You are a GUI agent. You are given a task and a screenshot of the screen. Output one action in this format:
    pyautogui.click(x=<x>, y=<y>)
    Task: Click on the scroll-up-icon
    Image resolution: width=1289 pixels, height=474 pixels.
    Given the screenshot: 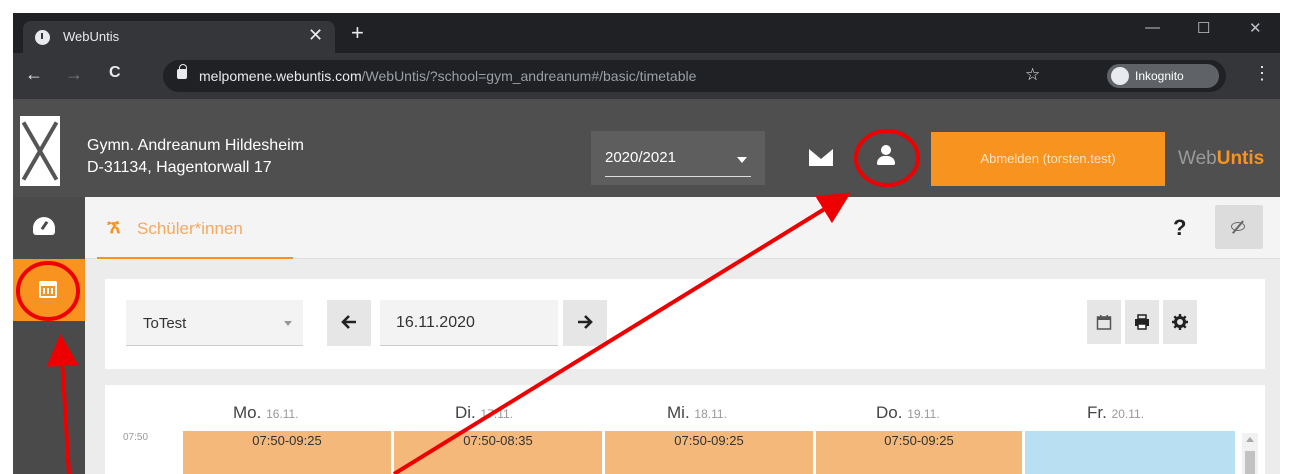 What is the action you would take?
    pyautogui.click(x=1250, y=439)
    